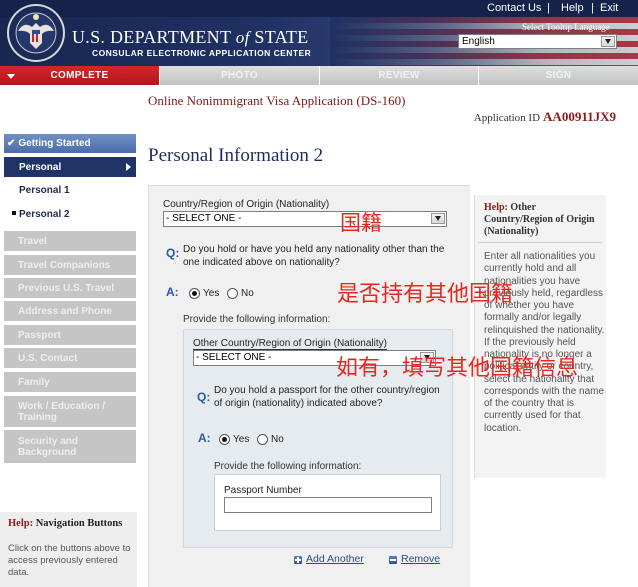 This screenshot has width=638, height=587. What do you see at coordinates (44, 214) in the screenshot?
I see `sidebar-subitem-personal-2: Personal 2` at bounding box center [44, 214].